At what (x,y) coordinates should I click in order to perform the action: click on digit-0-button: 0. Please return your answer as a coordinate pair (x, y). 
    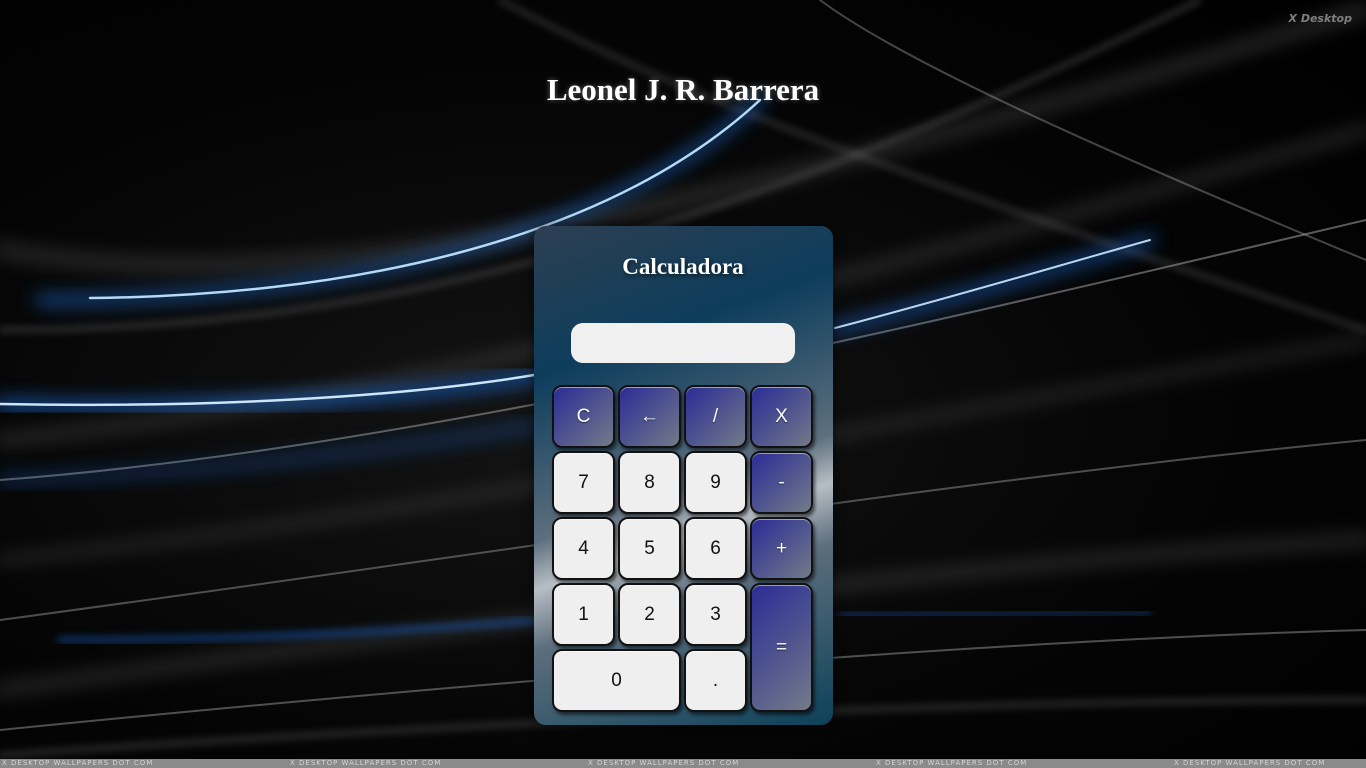
    Looking at the image, I should click on (616, 680).